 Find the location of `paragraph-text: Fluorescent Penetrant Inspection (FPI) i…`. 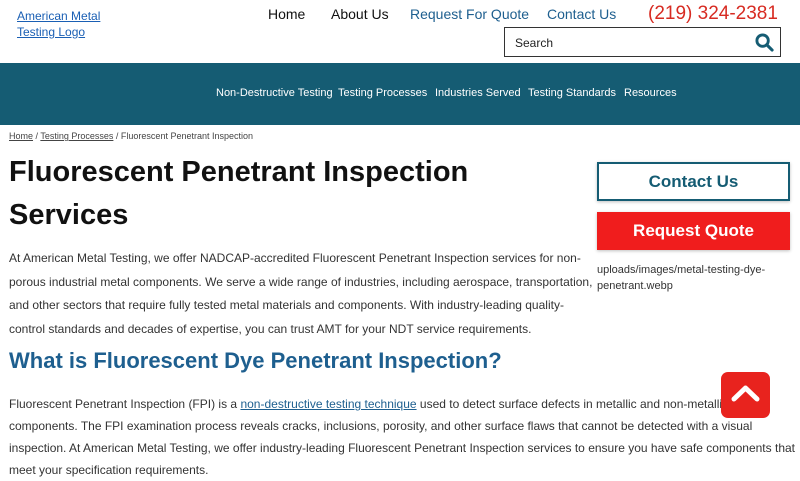

paragraph-text: Fluorescent Penetrant Inspection (FPI) i… is located at coordinates (125, 404).